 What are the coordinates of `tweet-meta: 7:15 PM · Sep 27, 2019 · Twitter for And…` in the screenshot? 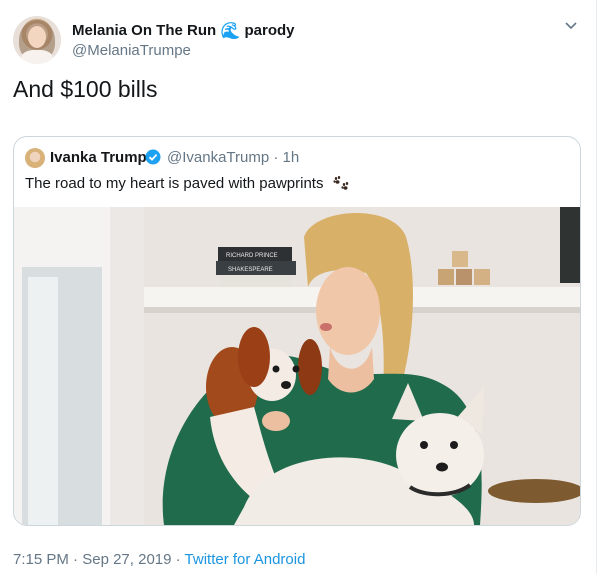 It's located at (159, 559).